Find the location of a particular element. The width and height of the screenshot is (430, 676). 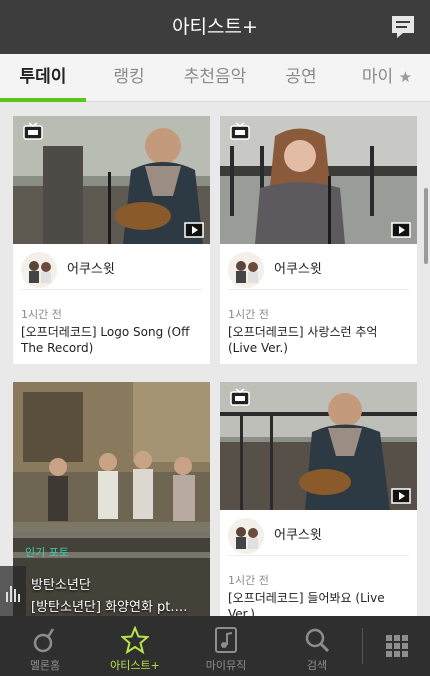

mini-player-handle is located at coordinates (13, 591).